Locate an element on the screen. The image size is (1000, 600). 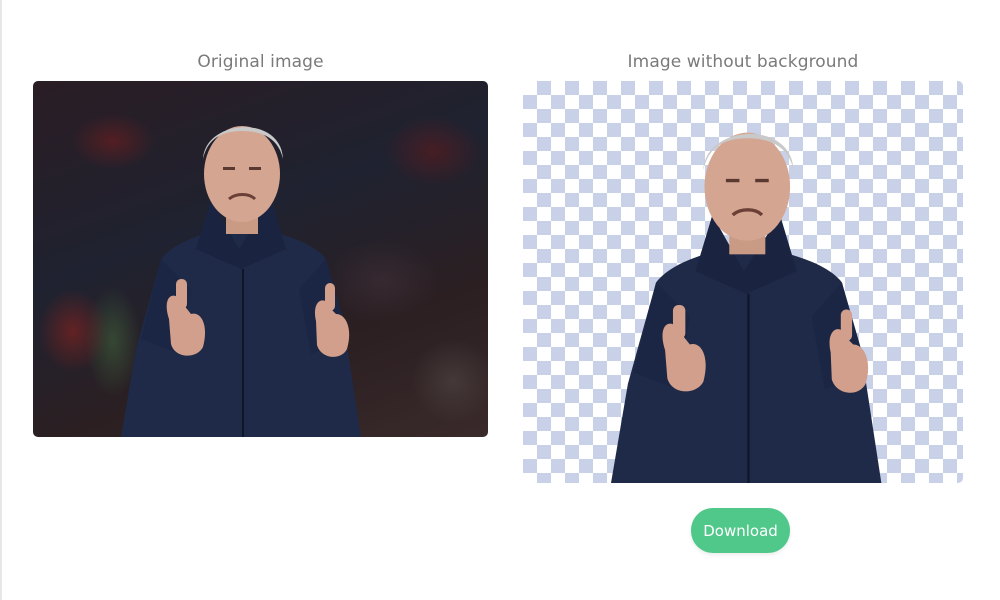
removed-background-title: Image without background is located at coordinates (743, 62).